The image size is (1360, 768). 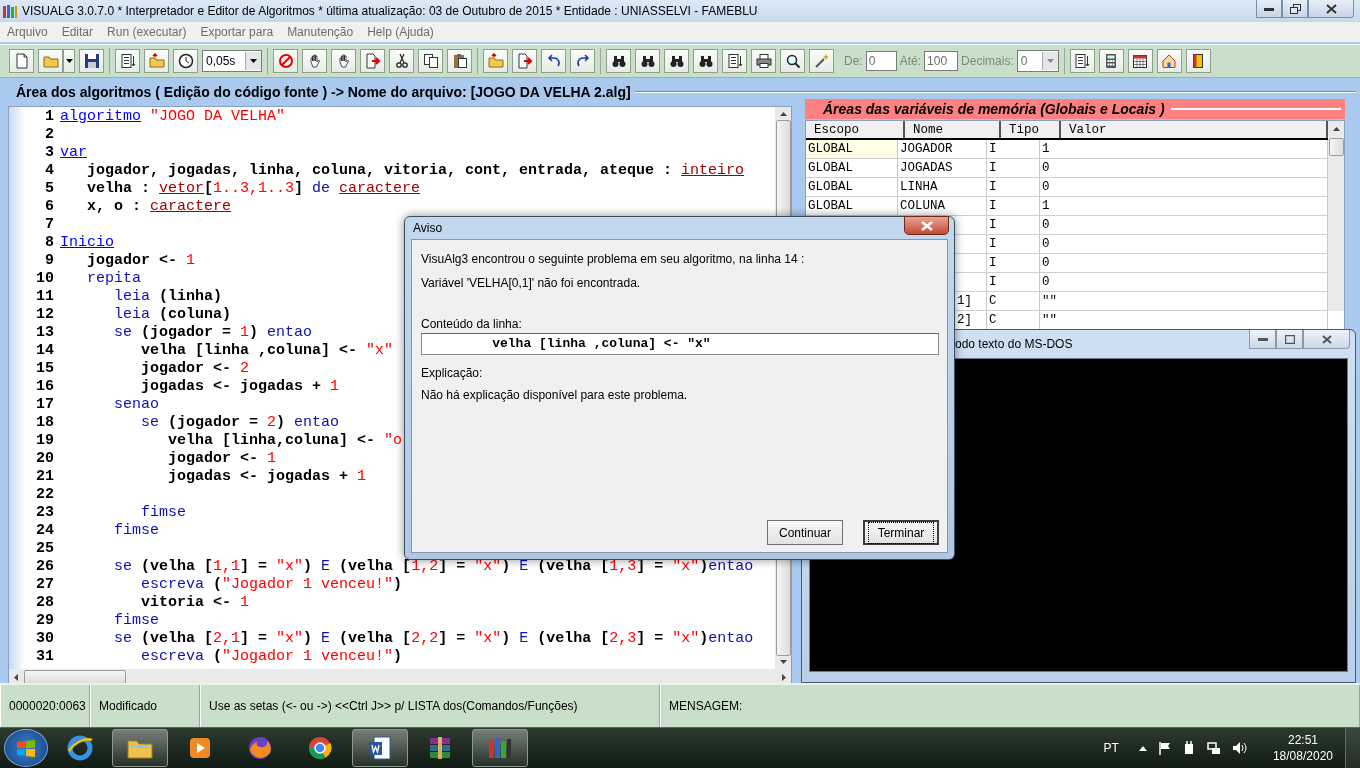 I want to click on code-line: fimse, so click(x=136, y=621).